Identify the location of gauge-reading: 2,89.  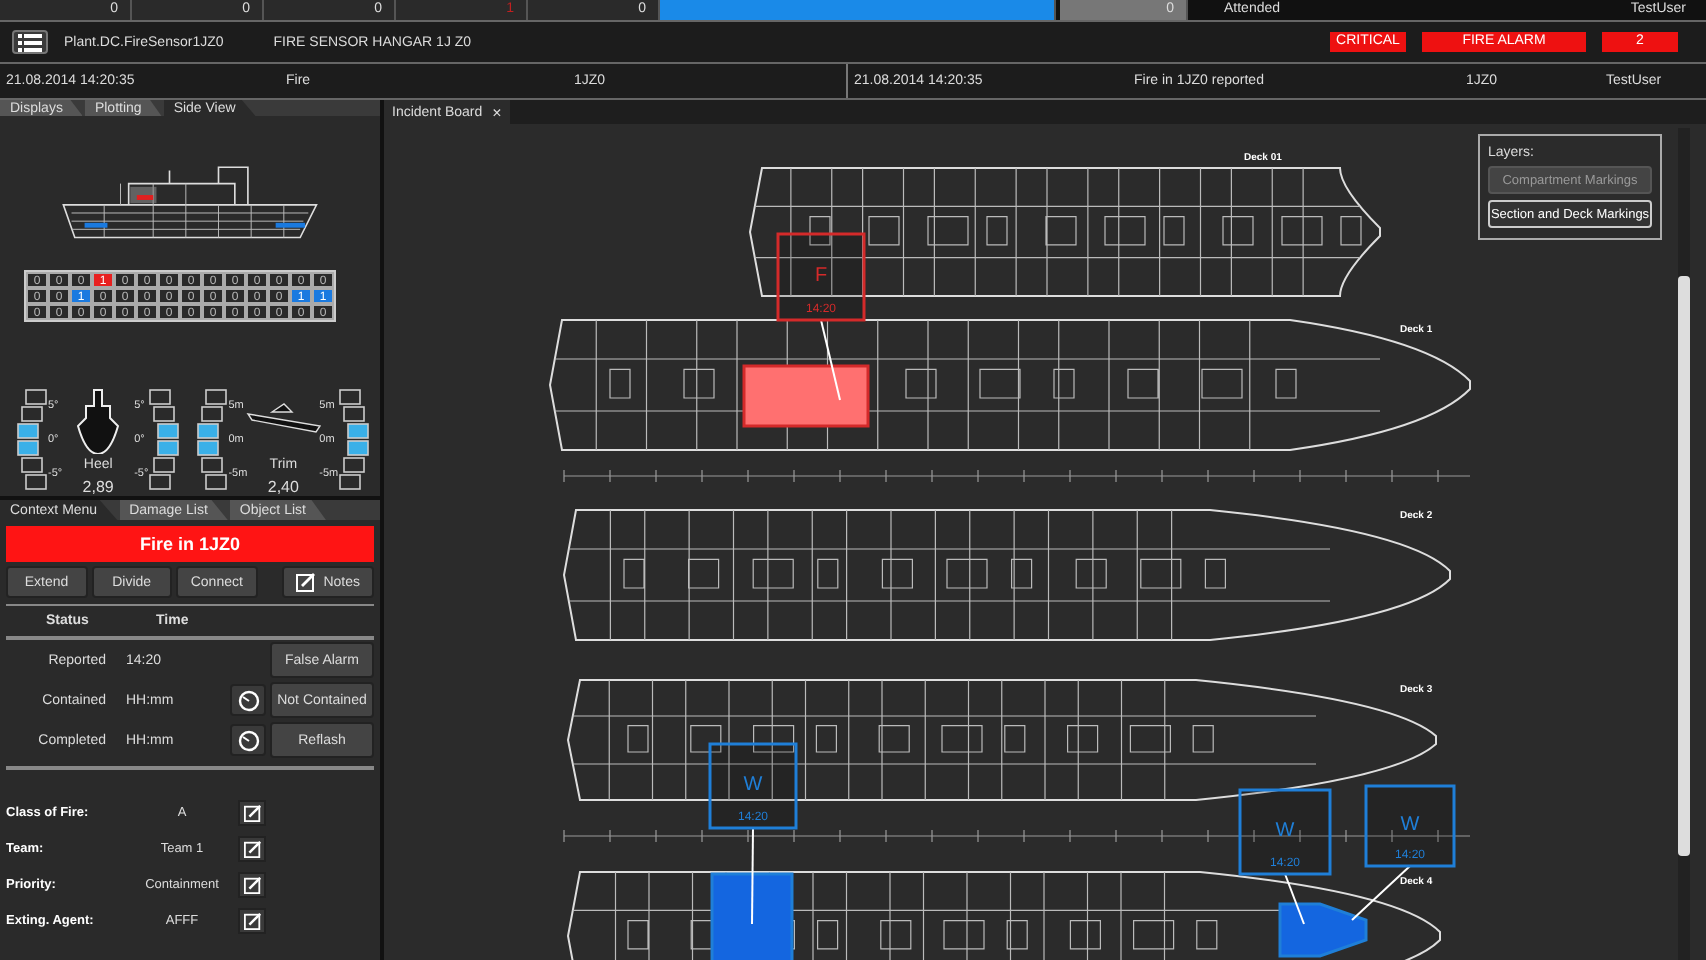
(98, 487).